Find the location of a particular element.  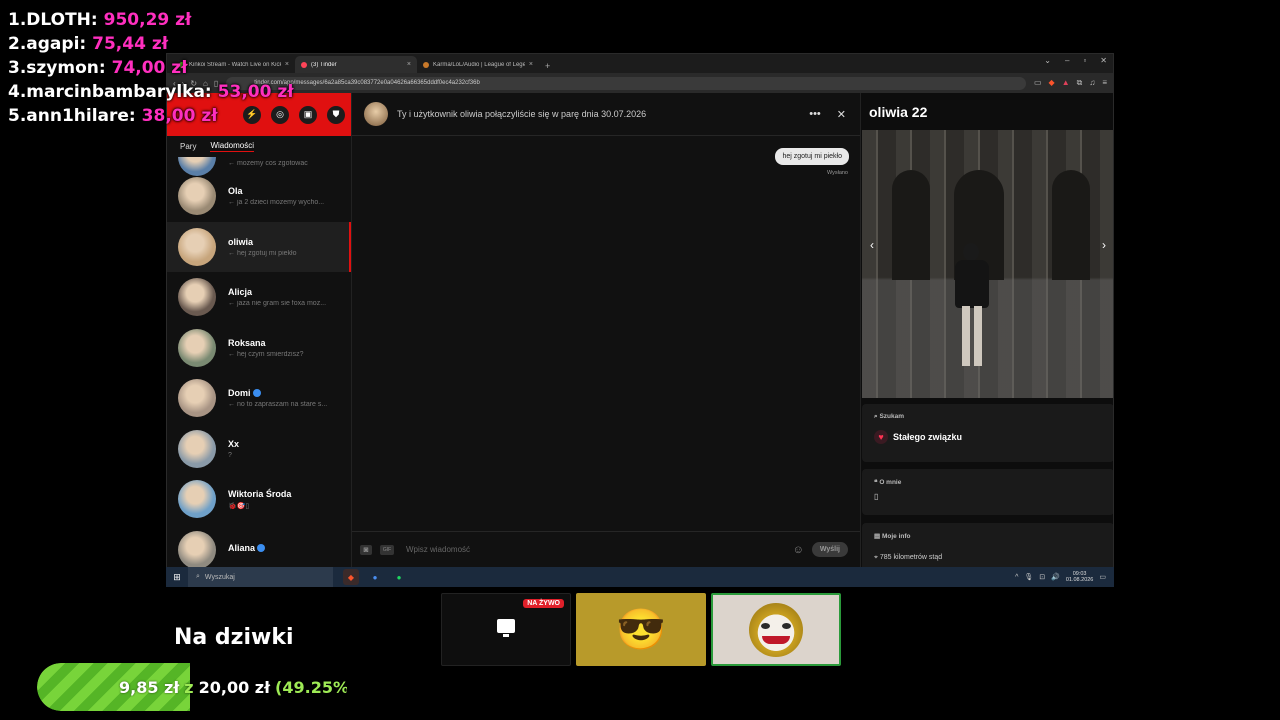

maximize-icon: ▫ is located at coordinates (1084, 60).